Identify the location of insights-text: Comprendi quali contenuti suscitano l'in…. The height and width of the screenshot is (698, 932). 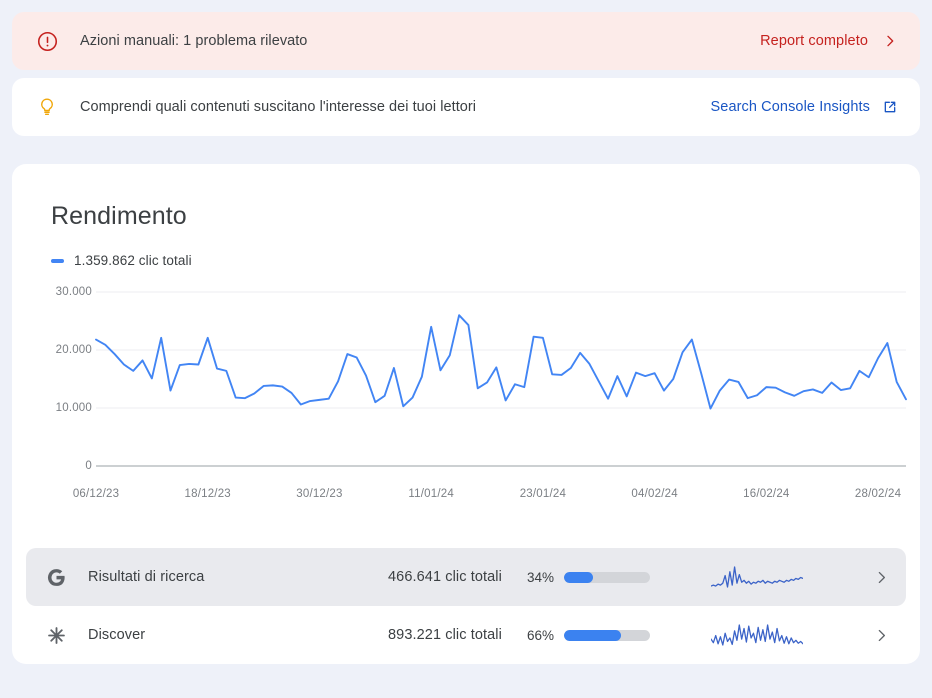
(278, 107).